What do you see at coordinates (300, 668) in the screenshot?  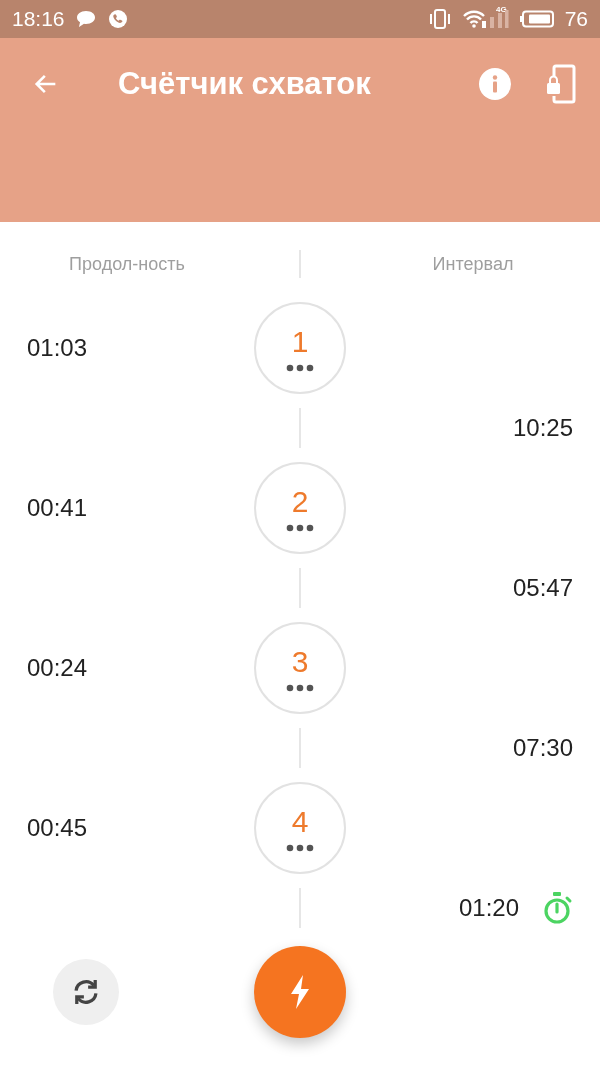 I see `contraction-number-button: 3` at bounding box center [300, 668].